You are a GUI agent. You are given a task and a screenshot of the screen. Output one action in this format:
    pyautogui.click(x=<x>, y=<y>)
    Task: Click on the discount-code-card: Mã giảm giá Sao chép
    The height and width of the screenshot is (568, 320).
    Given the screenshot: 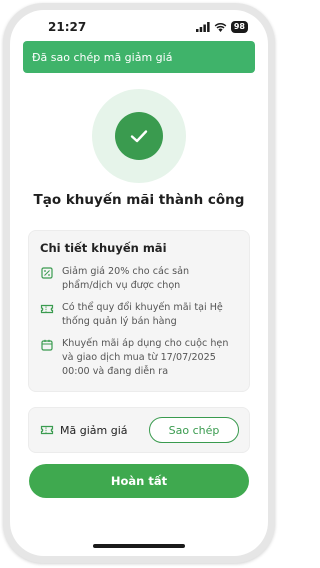 What is the action you would take?
    pyautogui.click(x=139, y=430)
    